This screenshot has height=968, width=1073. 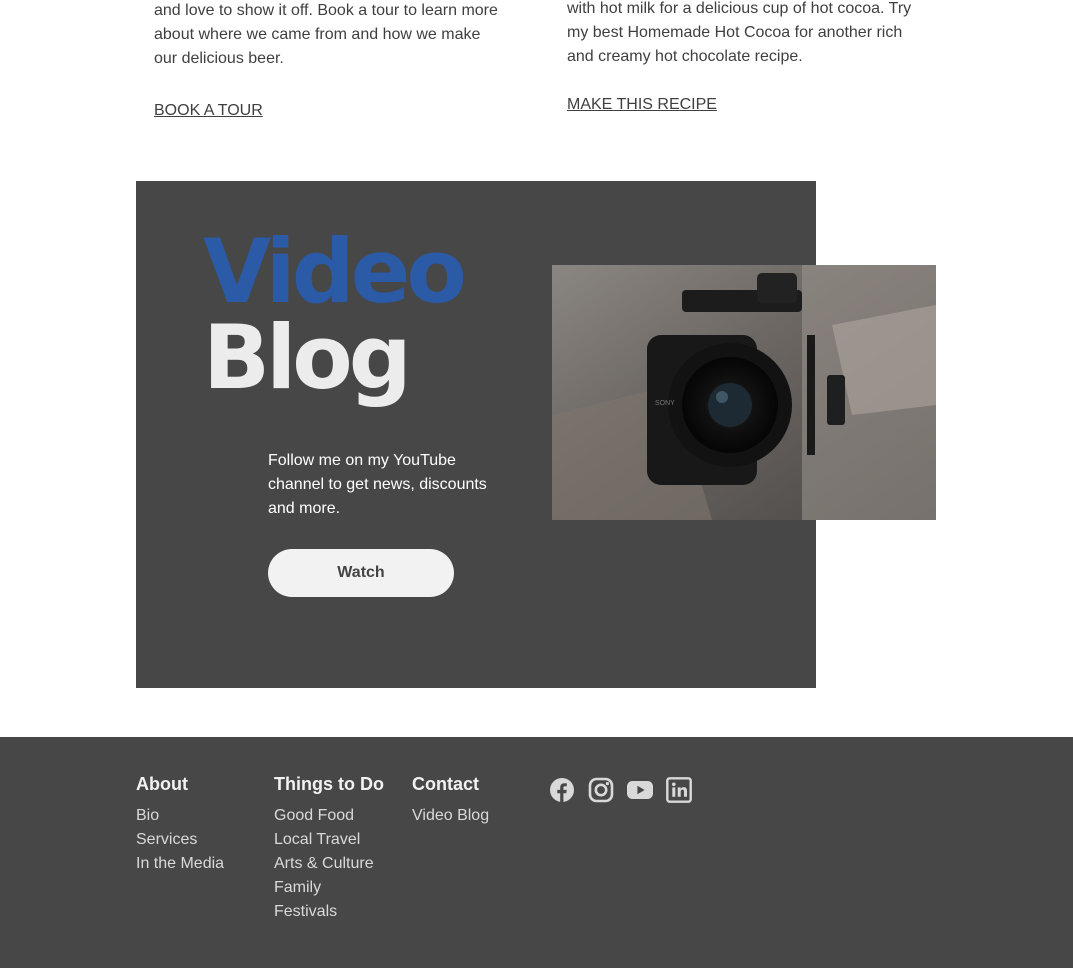 What do you see at coordinates (162, 784) in the screenshot?
I see `footer-heading-about: About` at bounding box center [162, 784].